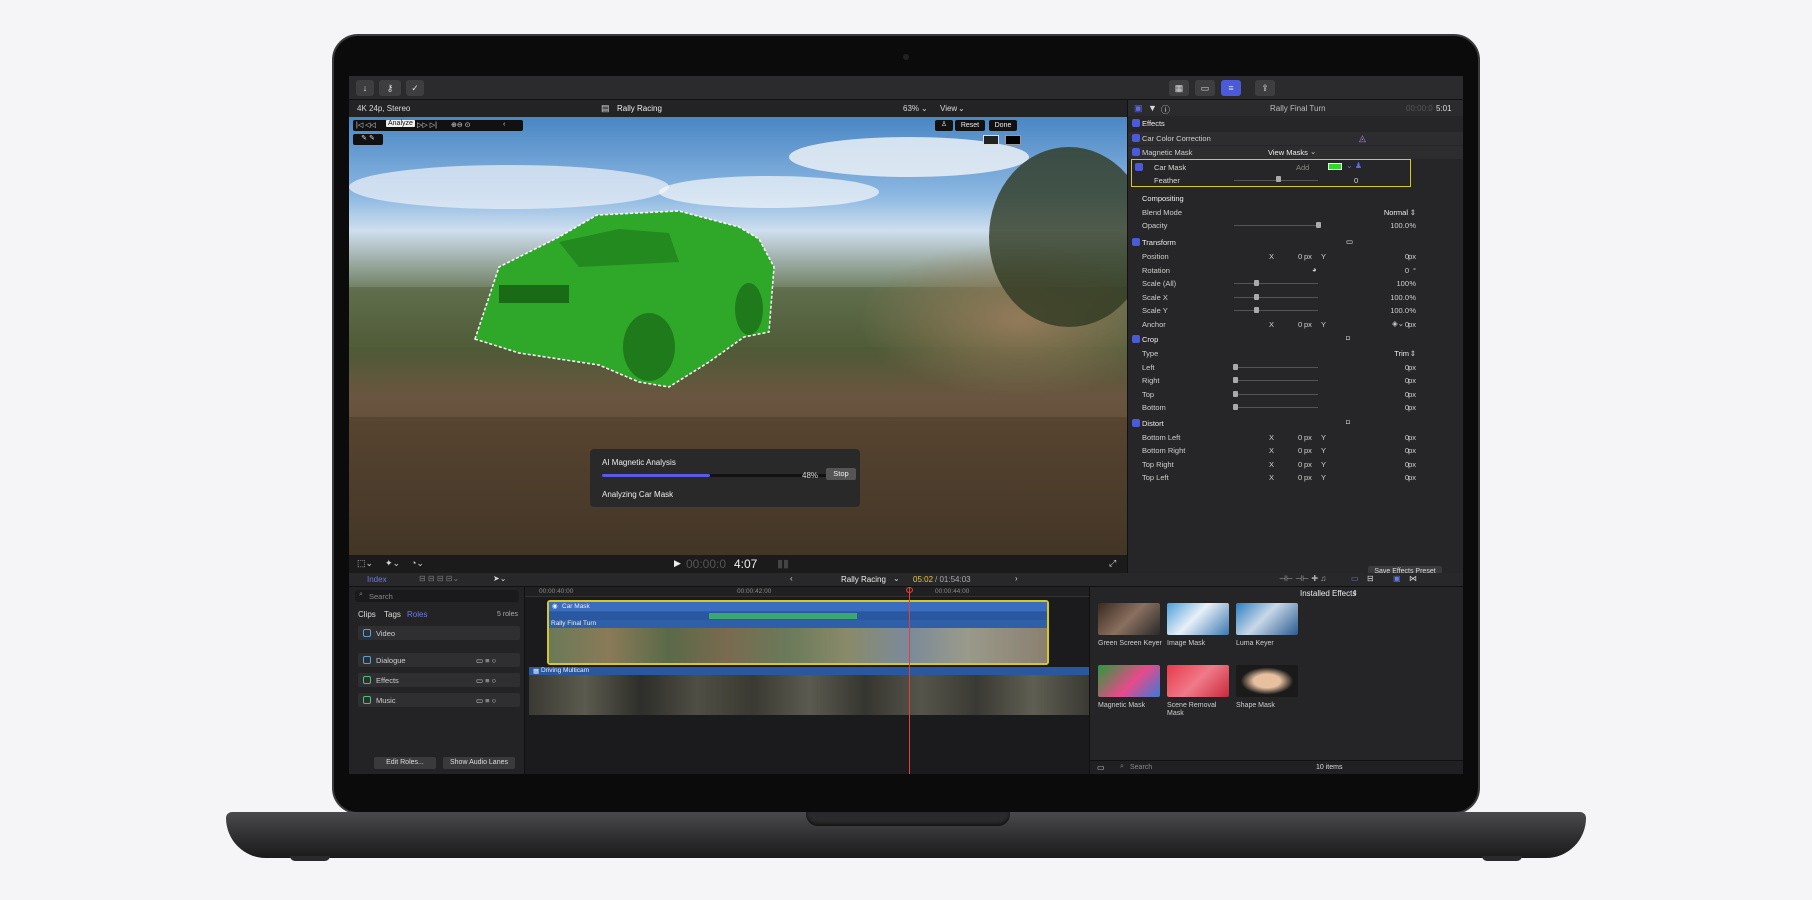 This screenshot has width=1812, height=900. I want to click on distort-row: Top Left X 0 px Y 0 px, so click(1295, 477).